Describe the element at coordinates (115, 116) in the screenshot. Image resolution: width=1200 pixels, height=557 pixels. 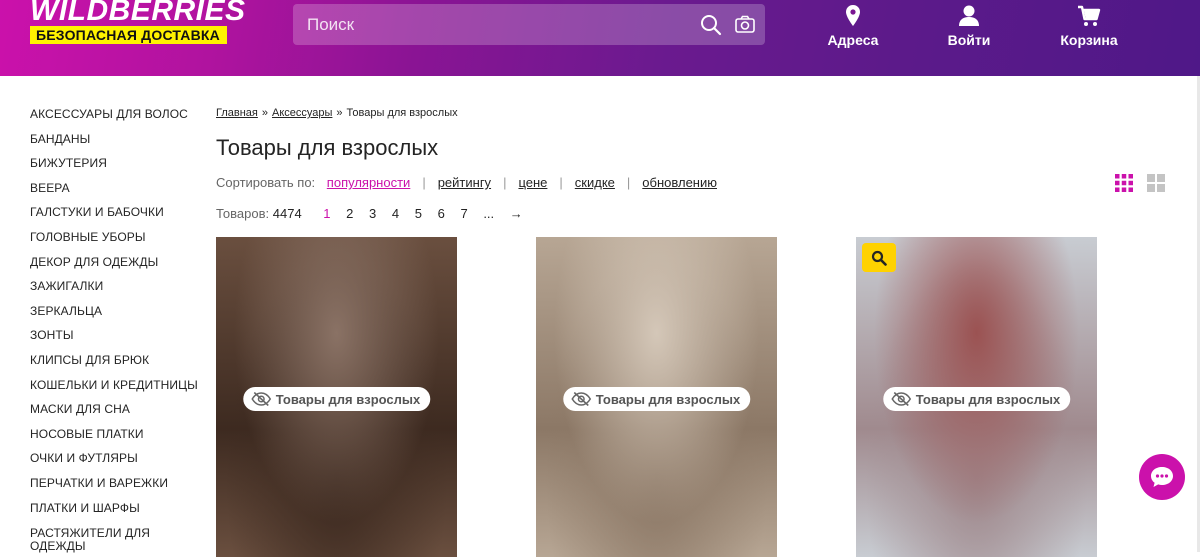
I see `sidebar-item: АКСЕССУАРЫ ДЛЯ ВОЛОС` at that location.